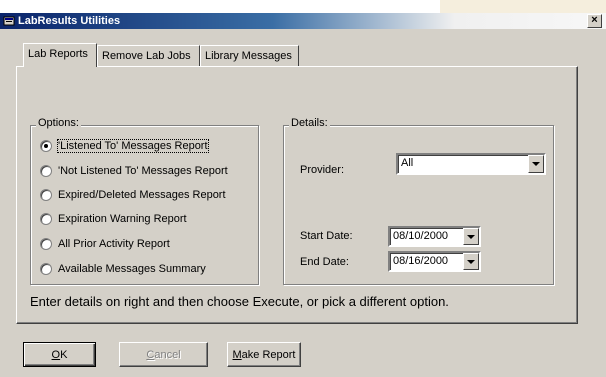 The image size is (606, 377). Describe the element at coordinates (143, 171) in the screenshot. I see `radio-label: 'Not Listened To' Messages Report` at that location.